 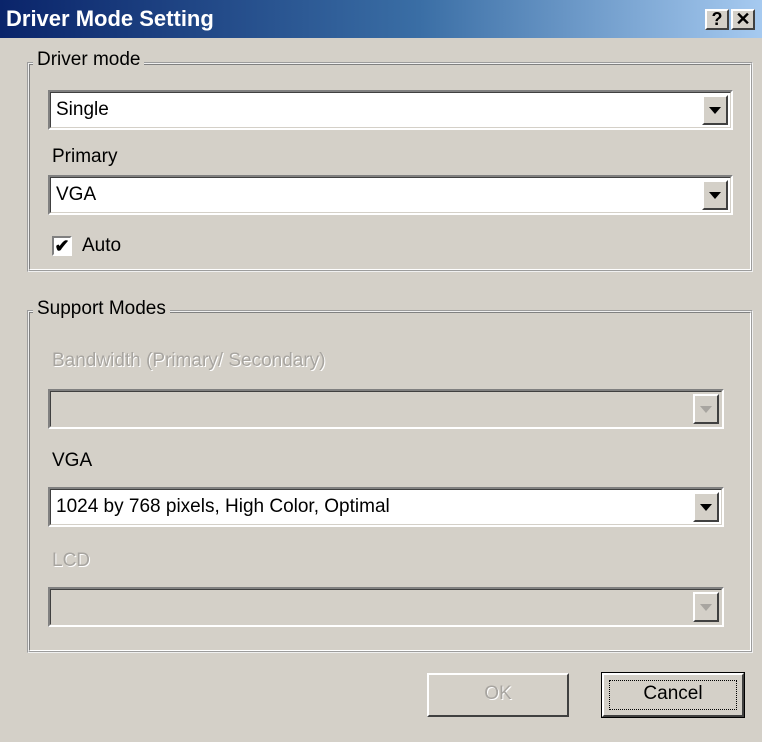 I want to click on vga-value: 1024 by 768 pixels, High Color, Optimal, so click(x=223, y=506).